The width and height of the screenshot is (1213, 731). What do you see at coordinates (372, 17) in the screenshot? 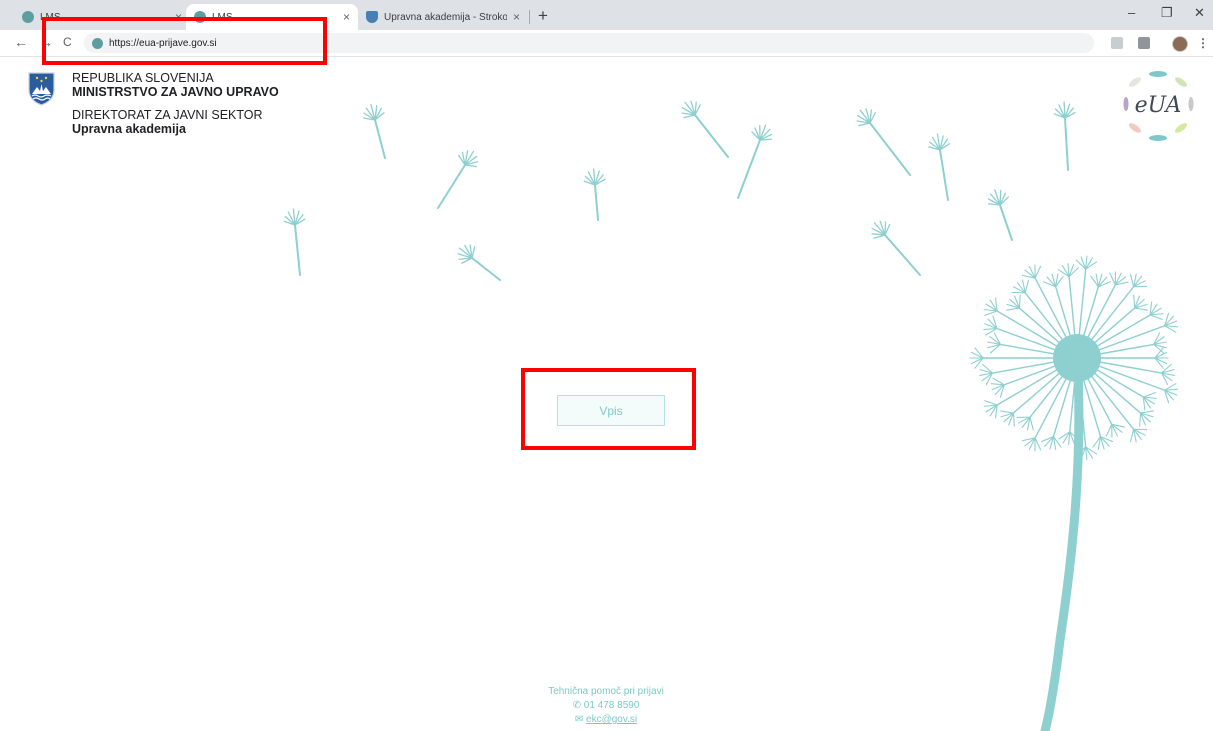
I see `shield-favicon-icon` at bounding box center [372, 17].